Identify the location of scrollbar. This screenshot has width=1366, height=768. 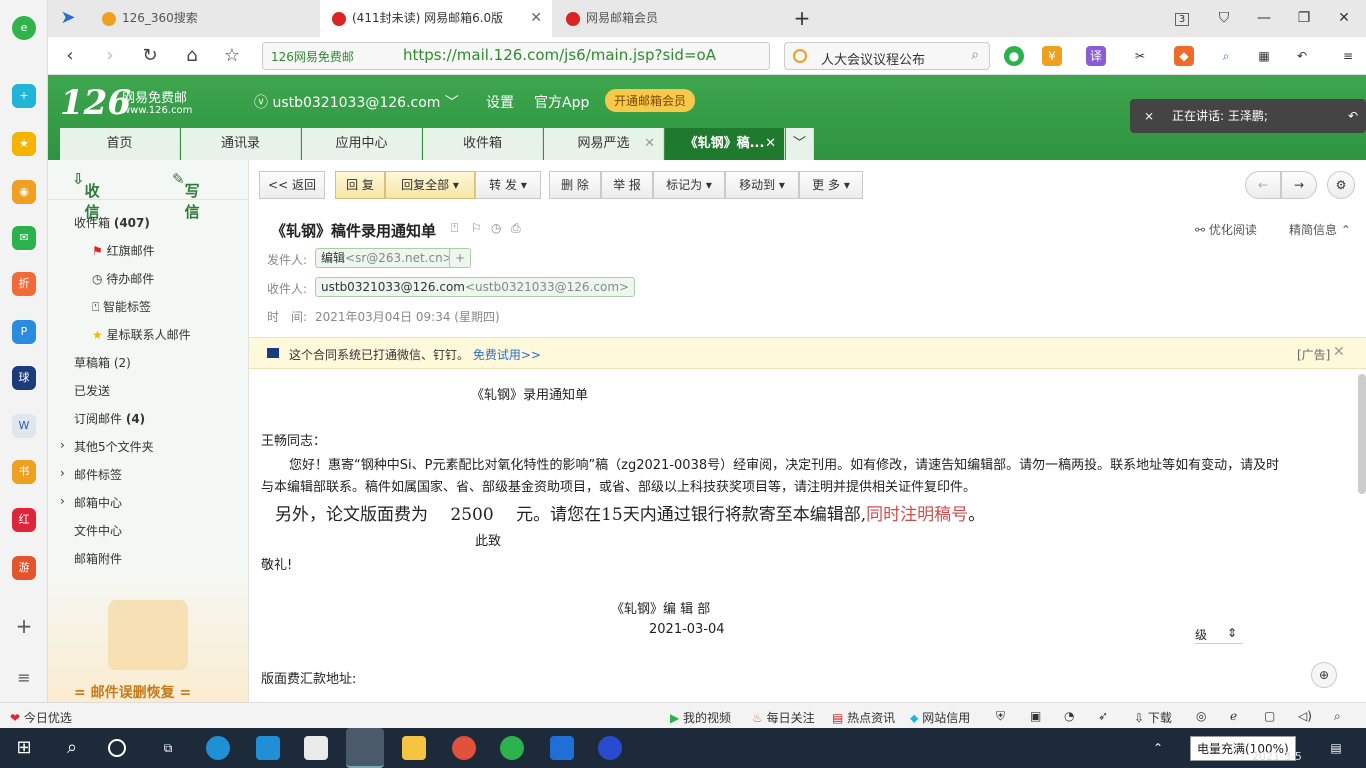
(1362, 434).